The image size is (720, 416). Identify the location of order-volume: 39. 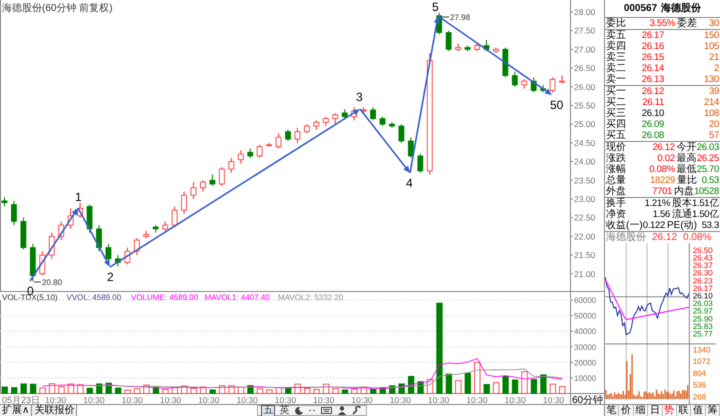
(713, 91).